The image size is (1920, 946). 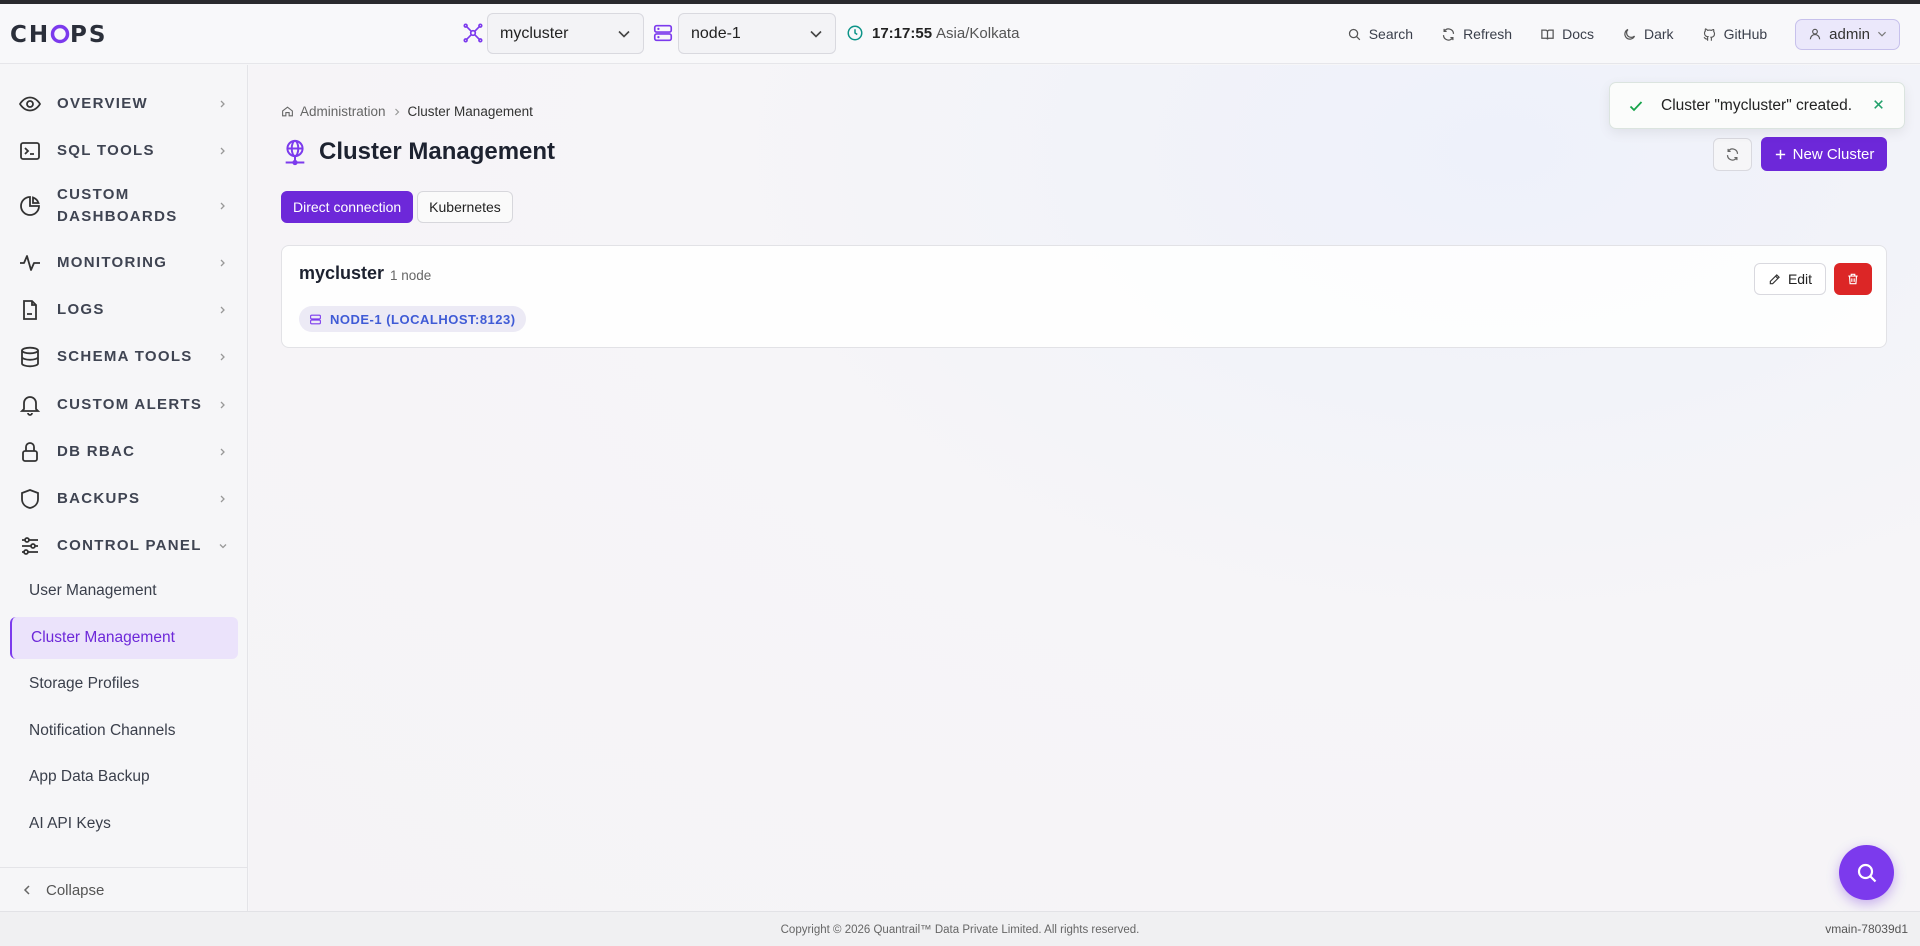 I want to click on sidebar-item-sql-tools: SQL TOOLS, so click(x=124, y=151).